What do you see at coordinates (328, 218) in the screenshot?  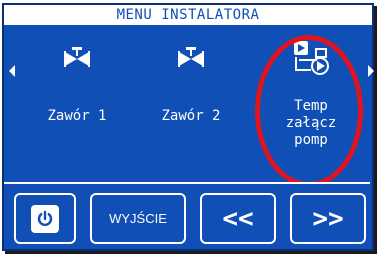 I see `next-button: >>` at bounding box center [328, 218].